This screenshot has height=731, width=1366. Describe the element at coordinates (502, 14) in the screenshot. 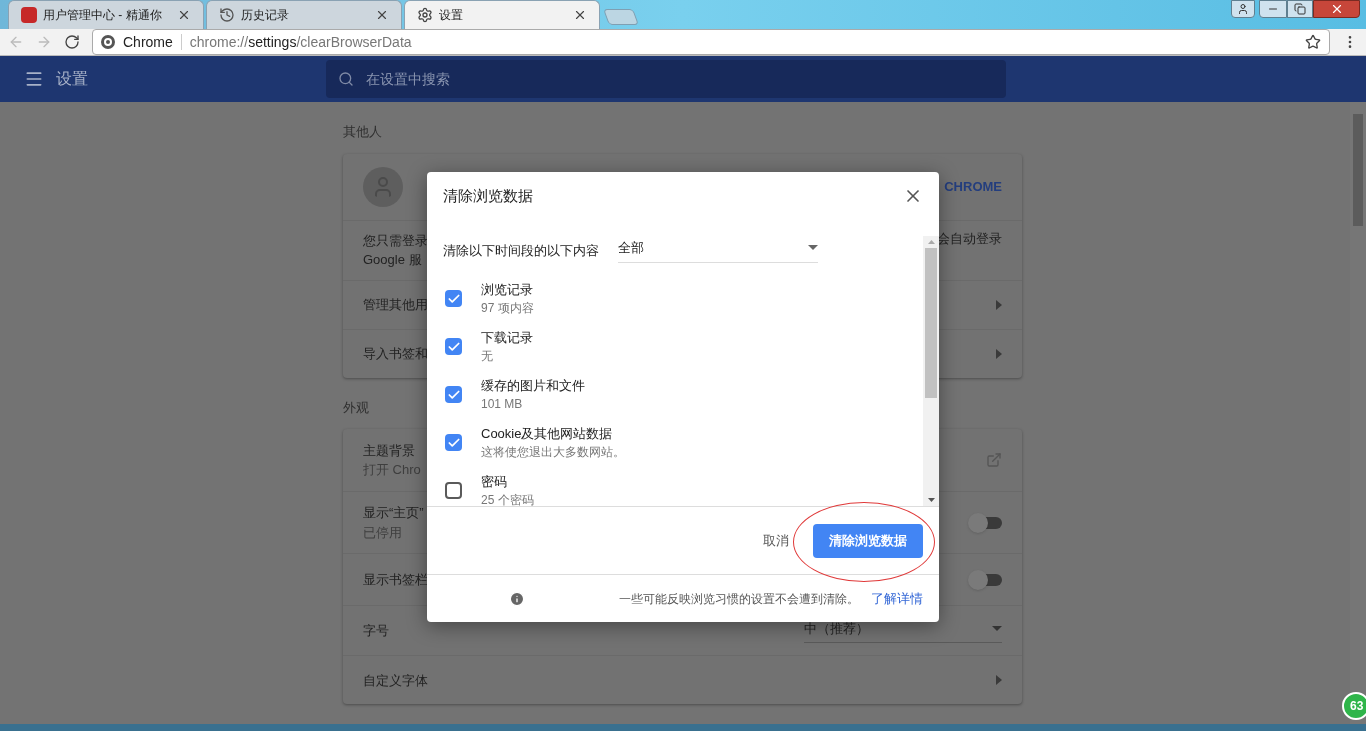

I see `browser-tab: 设置` at that location.